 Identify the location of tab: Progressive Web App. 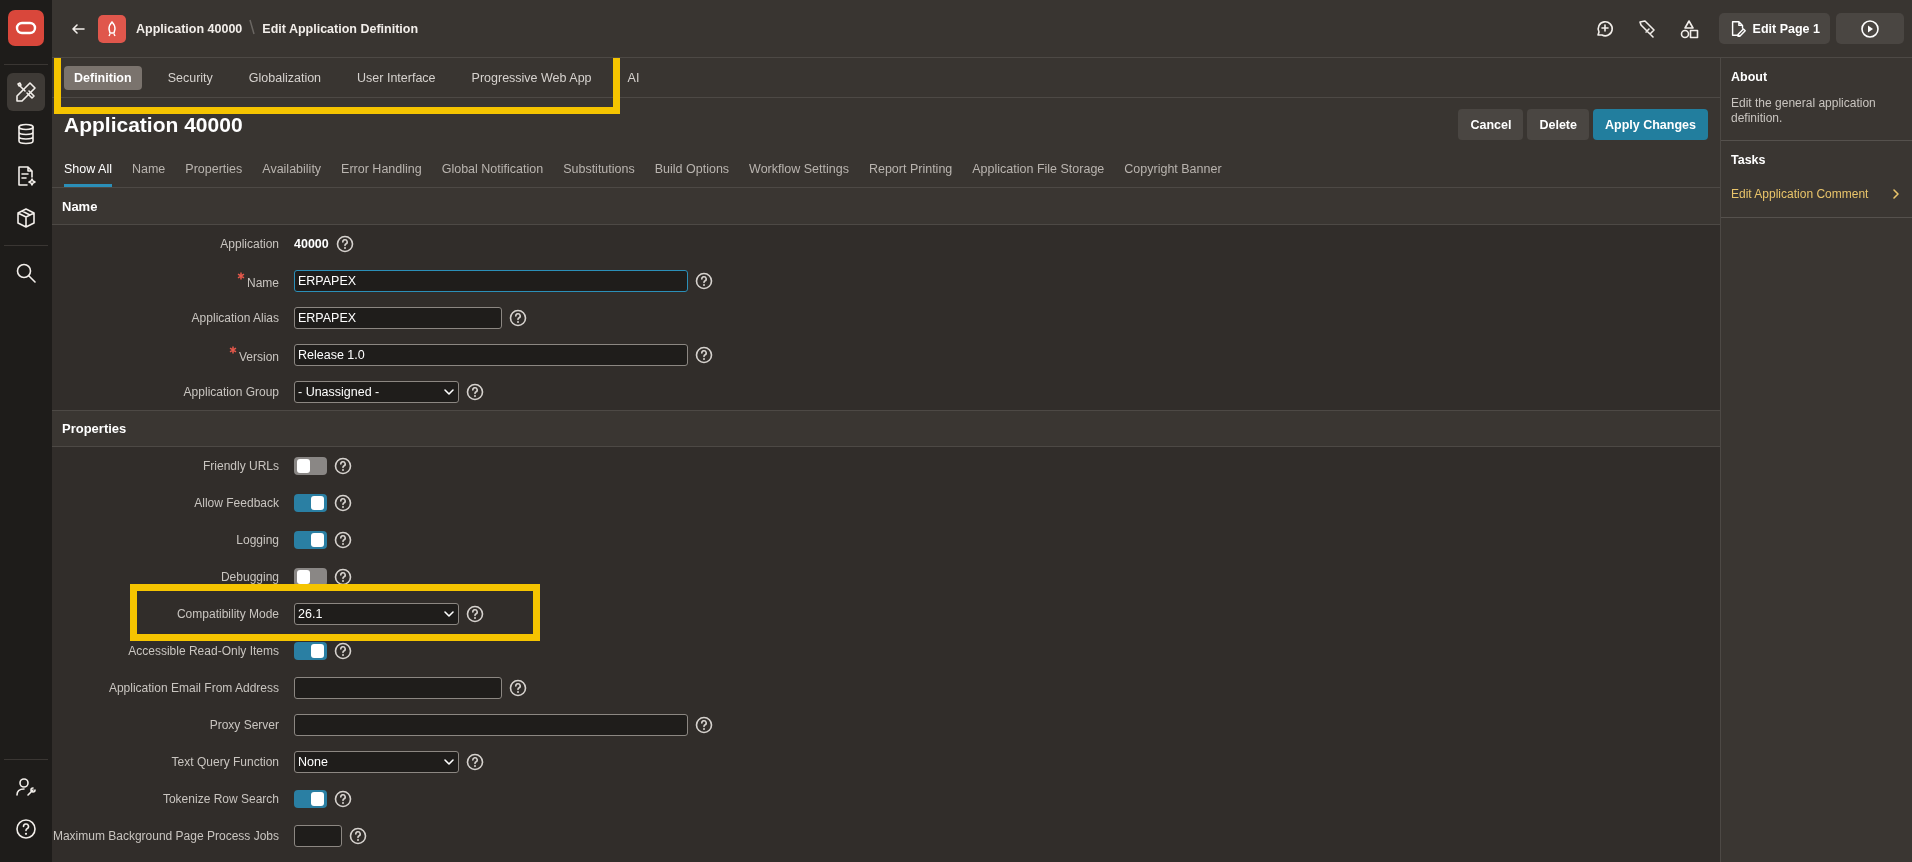
(531, 77).